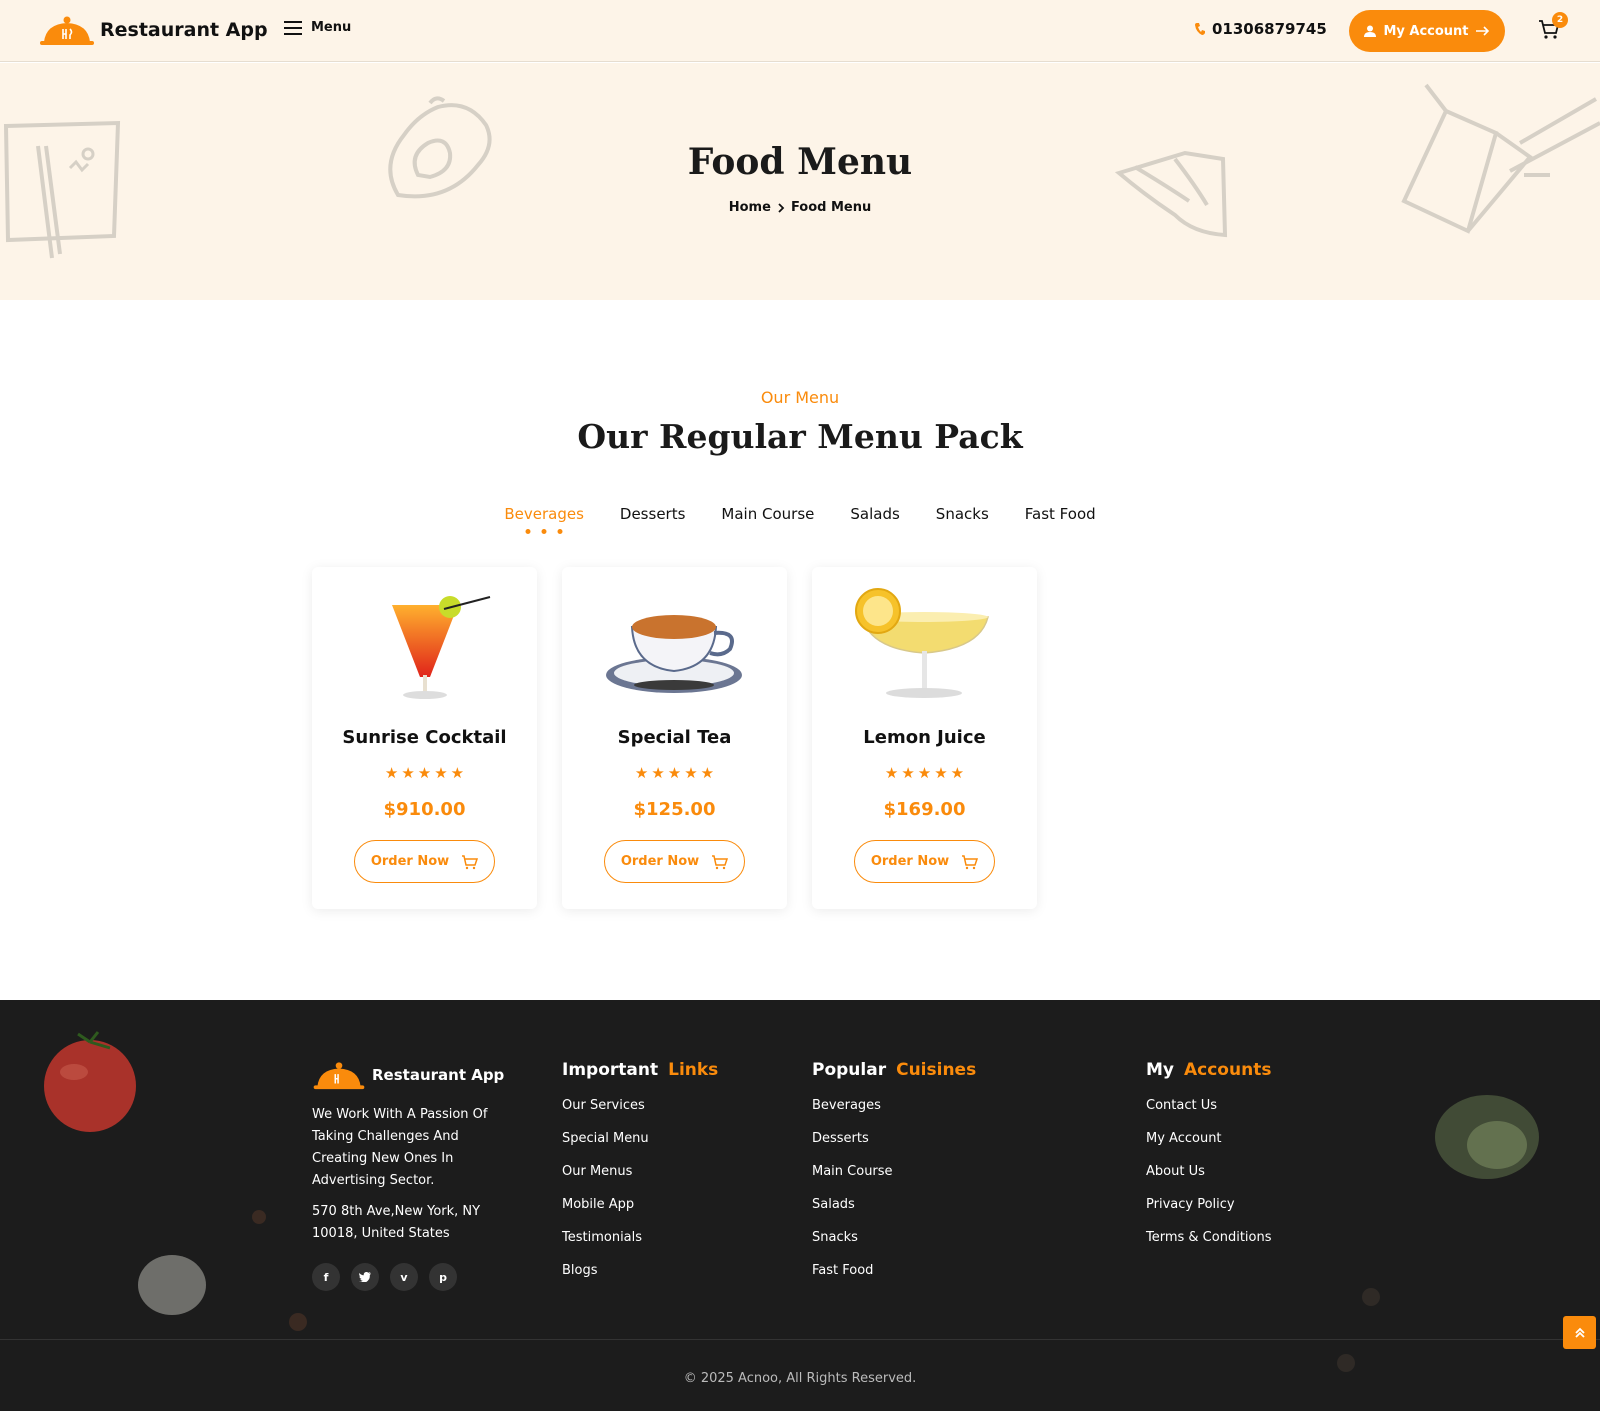  I want to click on footer-link-our-menus: Our Menus, so click(640, 1171).